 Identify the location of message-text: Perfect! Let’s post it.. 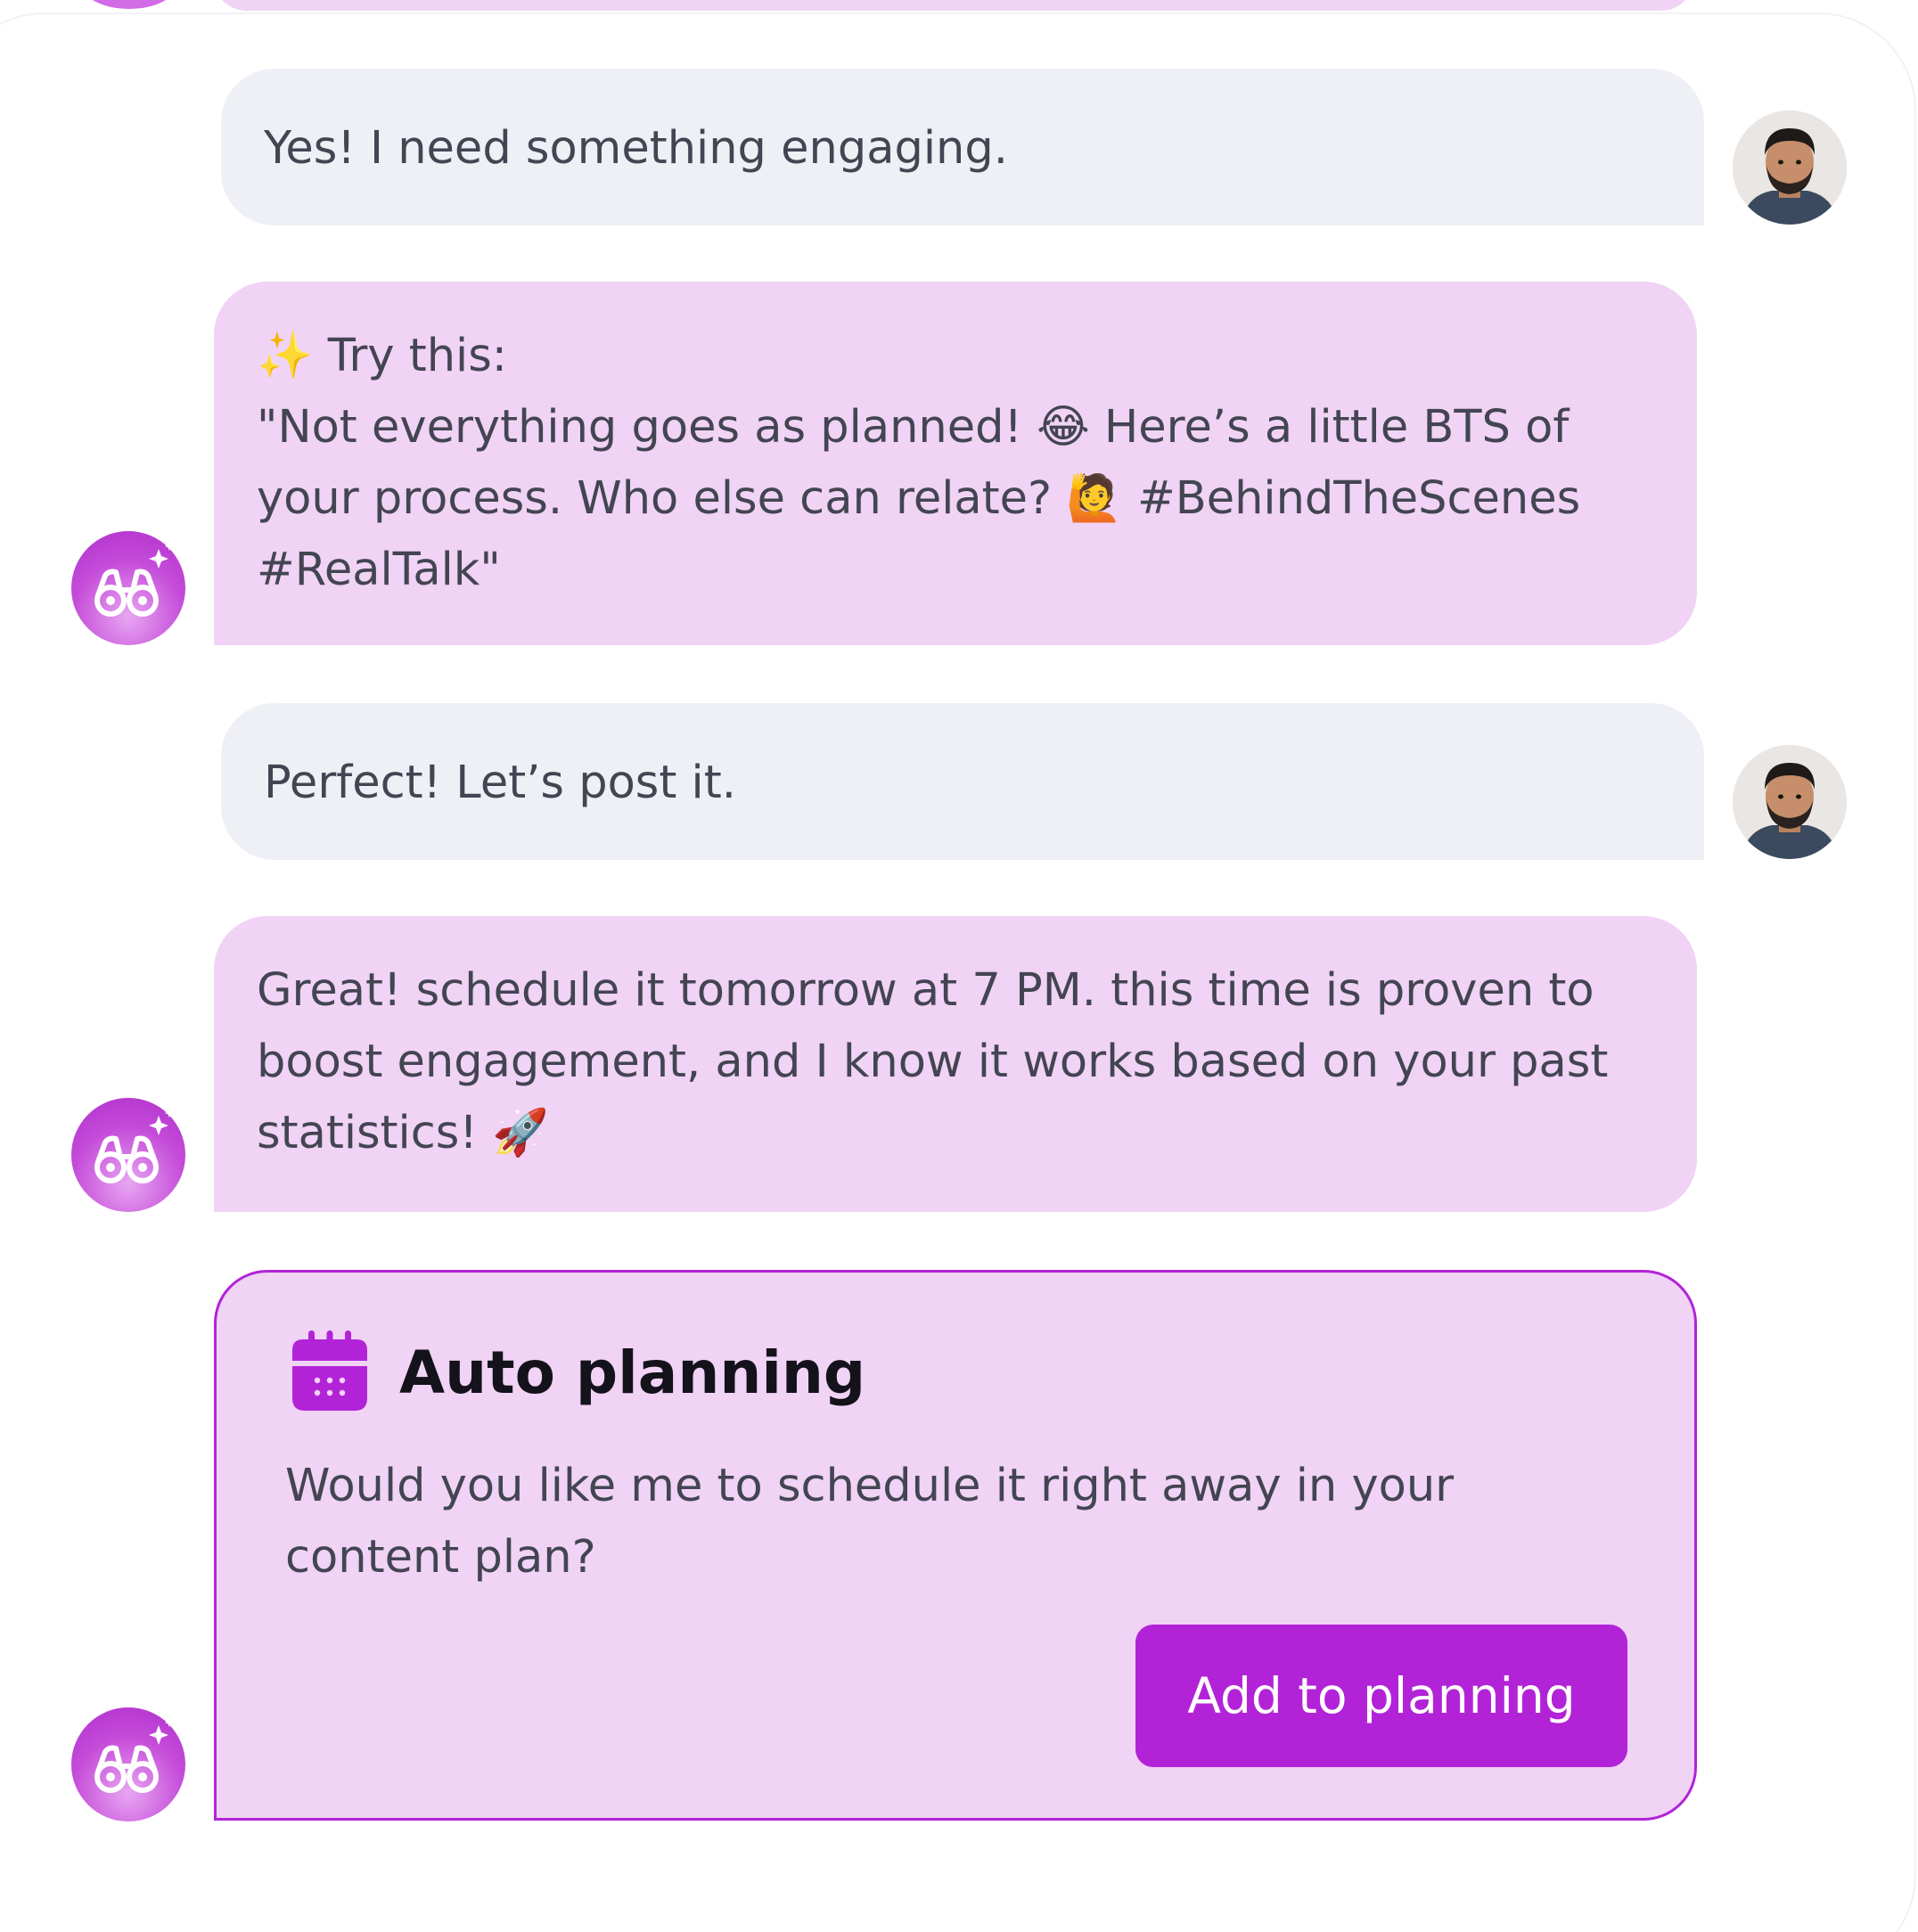
(500, 783).